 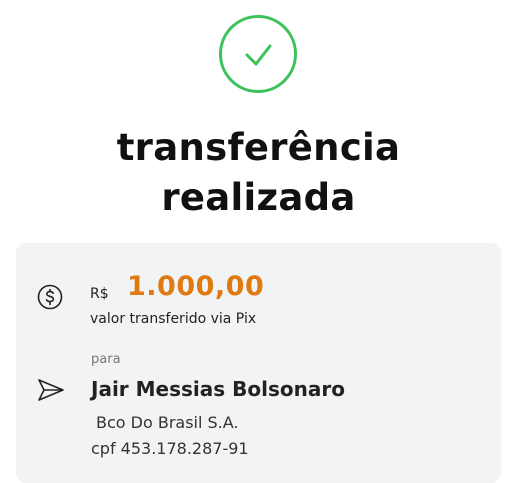 What do you see at coordinates (196, 286) in the screenshot?
I see `transfer-amount: 1.000,00` at bounding box center [196, 286].